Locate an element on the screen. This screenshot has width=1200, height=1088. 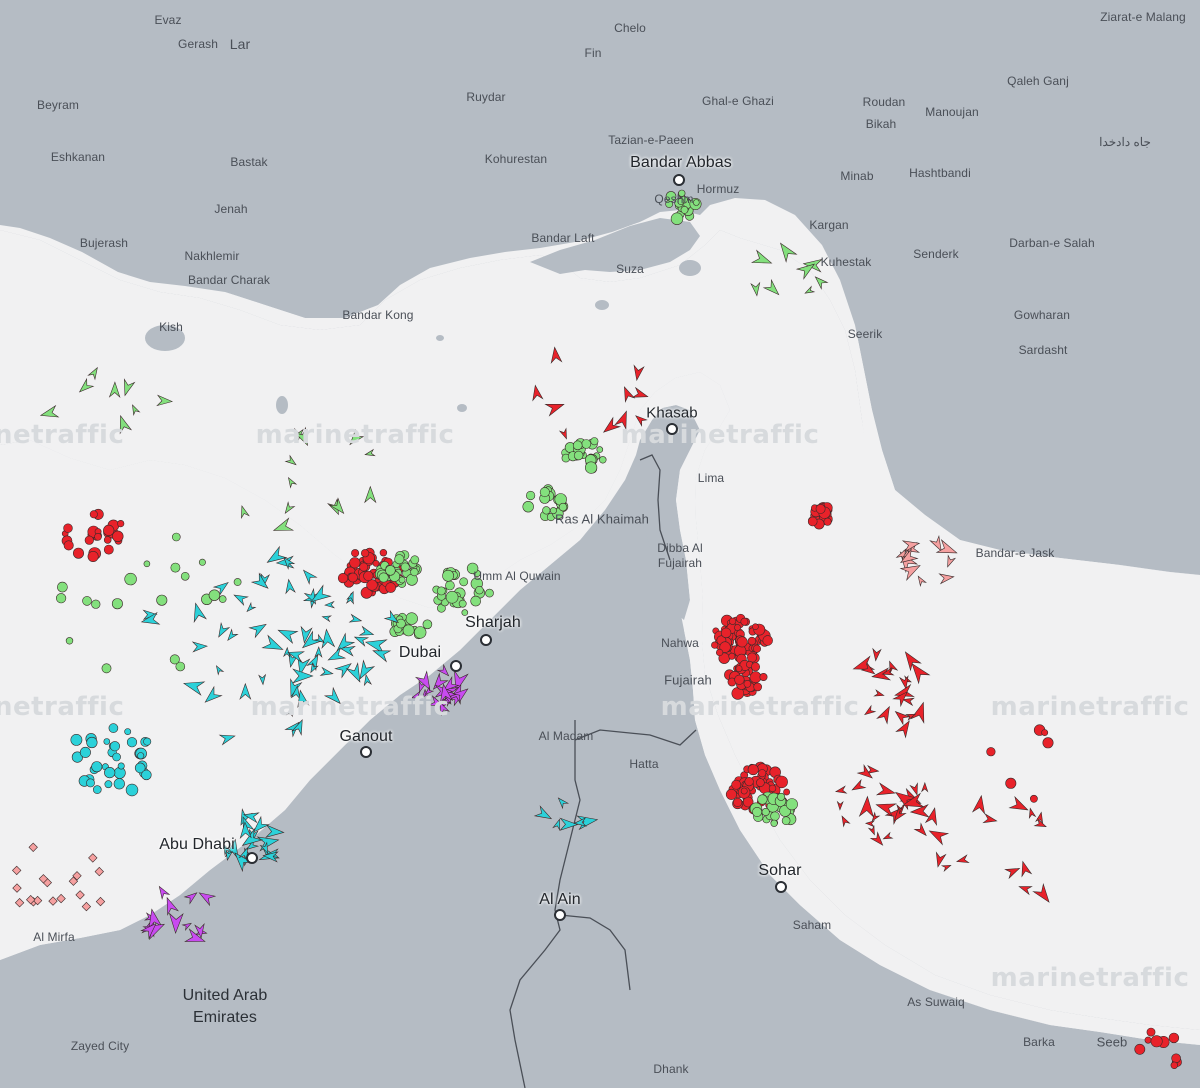
city-pin-ganout is located at coordinates (366, 752).